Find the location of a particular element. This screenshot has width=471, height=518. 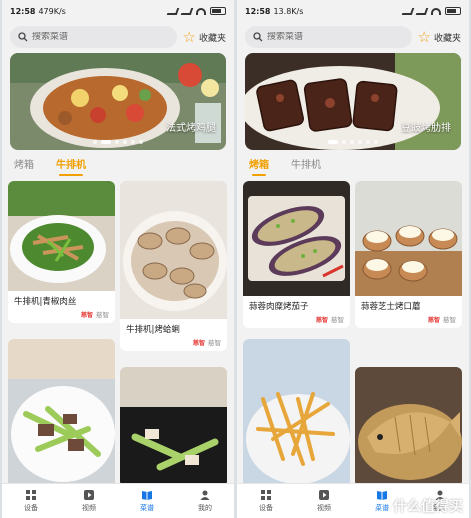

banner-caption: 法式烤鸡腿 is located at coordinates (191, 128).